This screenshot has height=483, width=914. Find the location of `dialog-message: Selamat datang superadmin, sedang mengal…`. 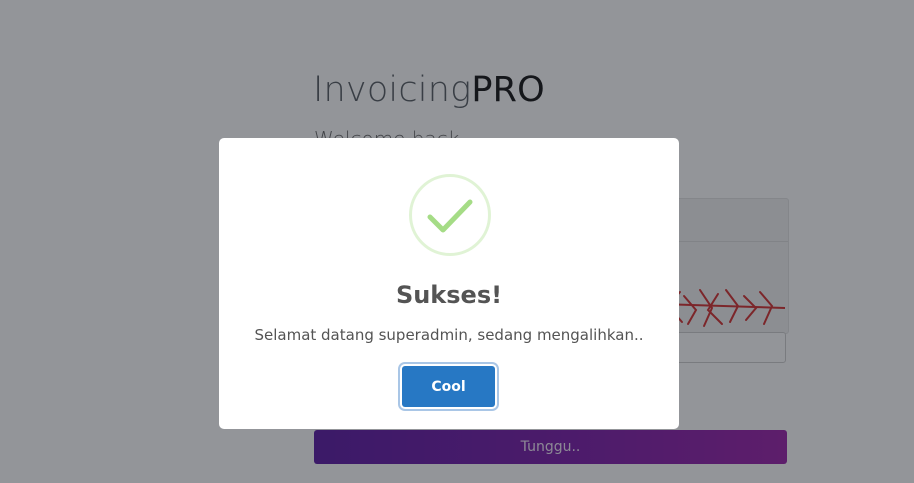

dialog-message: Selamat datang superadmin, sedang mengal… is located at coordinates (449, 335).